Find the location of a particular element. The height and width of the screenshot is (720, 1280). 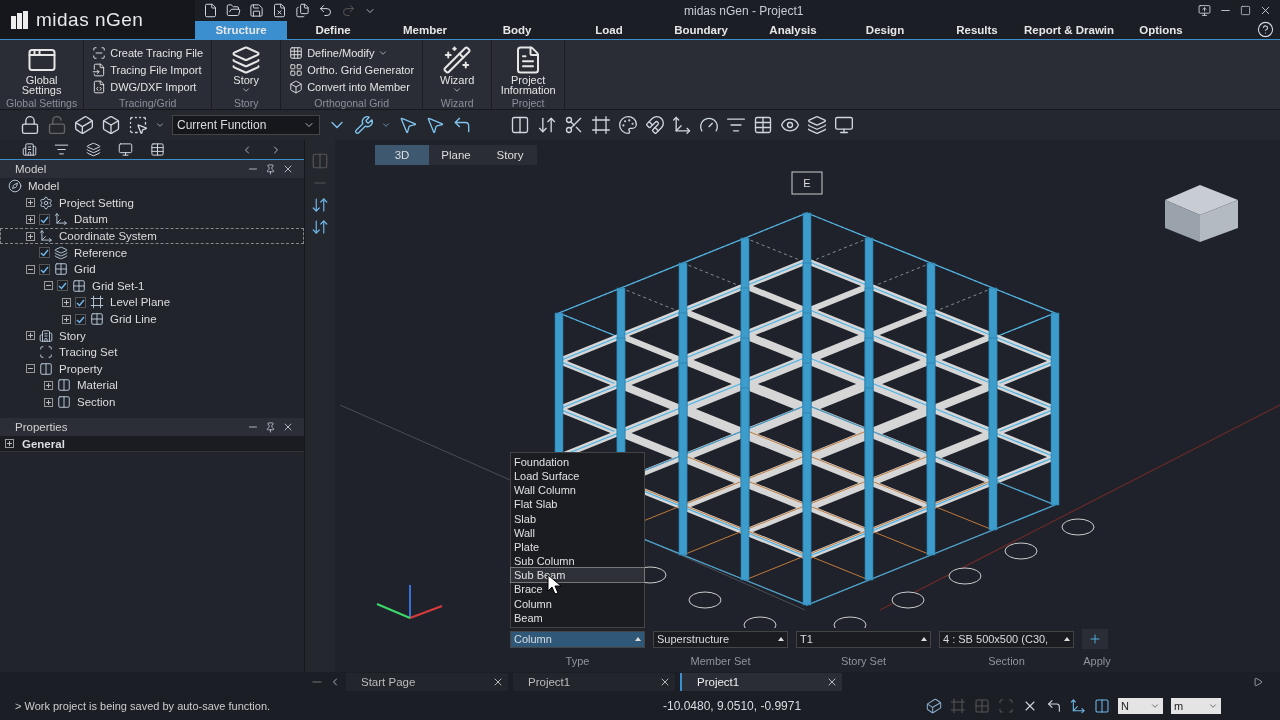

tree-item-label: Coordinate System is located at coordinates (108, 236).